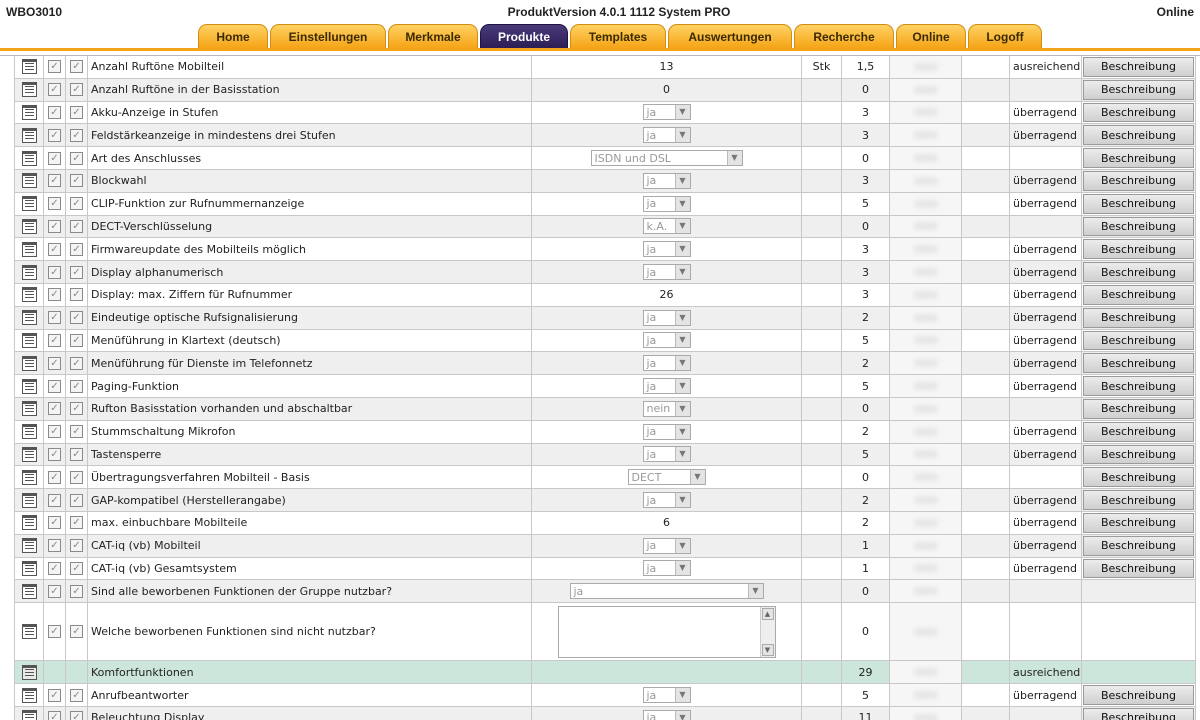 The image size is (1200, 720). What do you see at coordinates (667, 523) in the screenshot?
I see `feature-value-cell: 6` at bounding box center [667, 523].